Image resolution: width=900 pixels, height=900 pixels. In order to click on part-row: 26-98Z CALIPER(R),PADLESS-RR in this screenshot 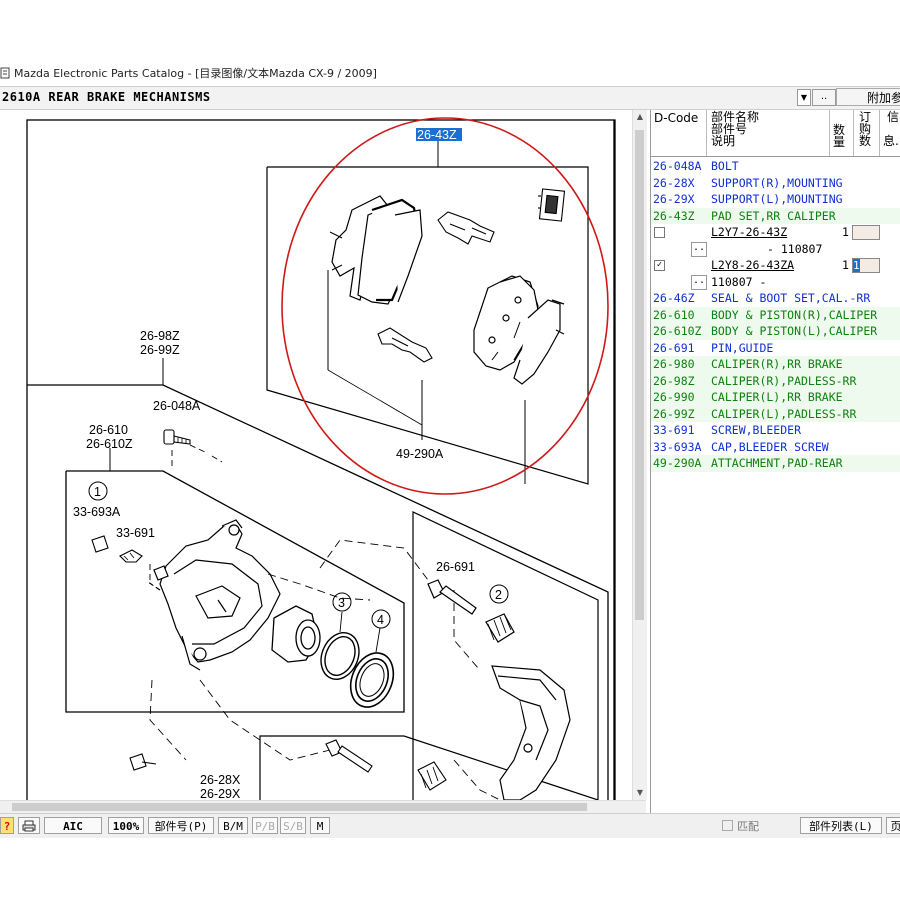, I will do `click(775, 380)`.